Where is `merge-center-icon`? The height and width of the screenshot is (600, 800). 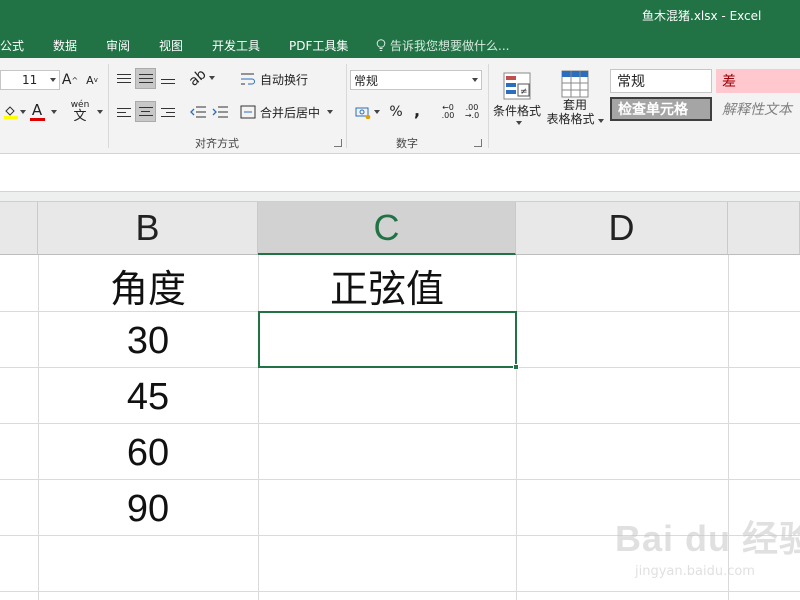 merge-center-icon is located at coordinates (248, 112).